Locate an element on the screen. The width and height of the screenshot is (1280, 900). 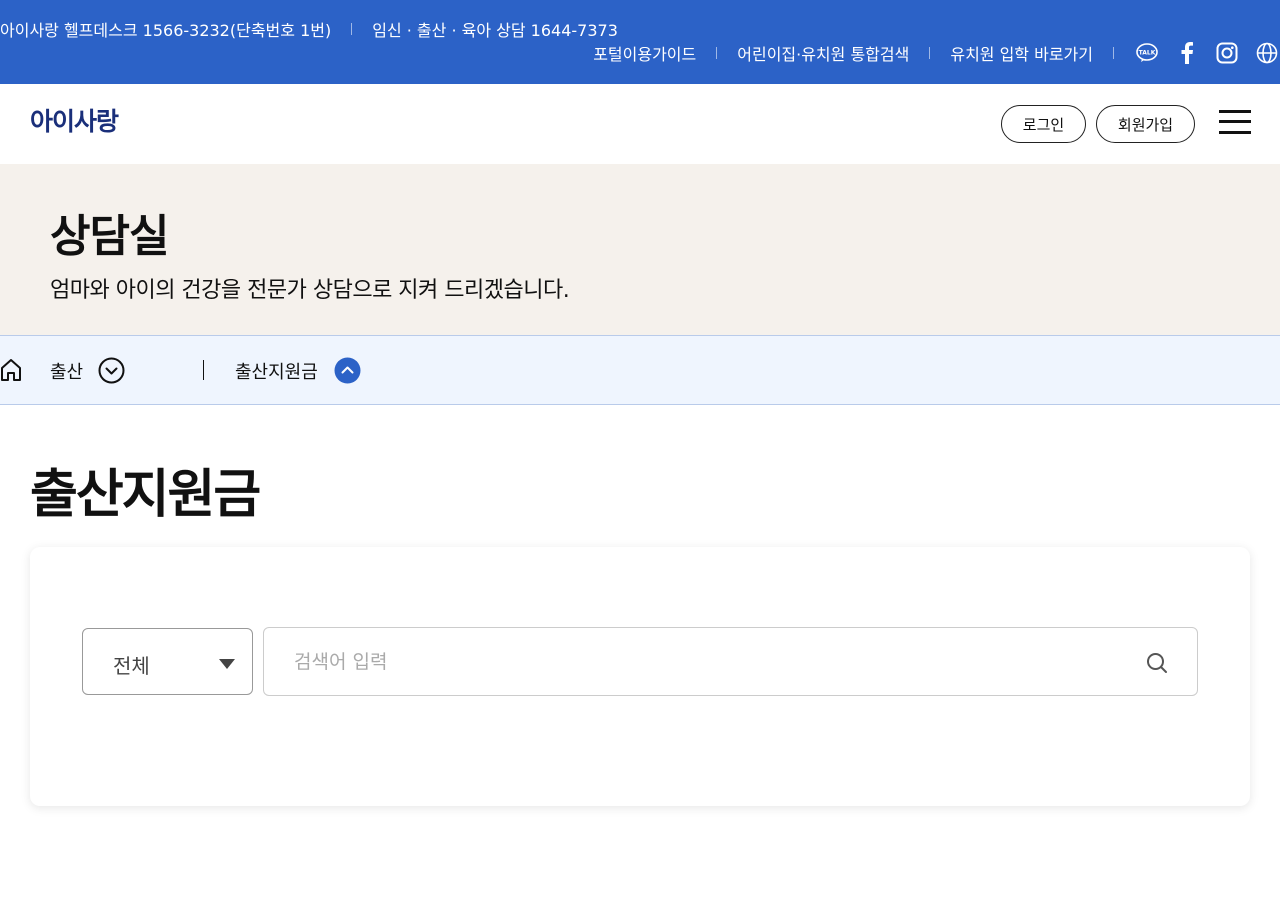
breadcrumb-divider is located at coordinates (203, 370).